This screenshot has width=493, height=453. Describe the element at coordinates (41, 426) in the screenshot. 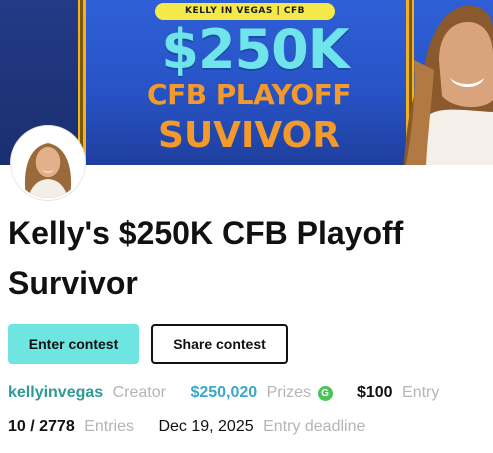

I see `entries-value: 10 / 2778` at that location.